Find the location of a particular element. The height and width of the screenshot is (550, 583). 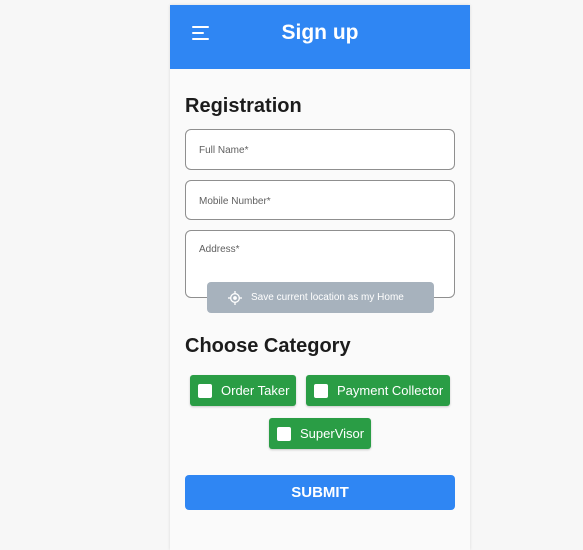

choose-category-heading: Choose Category is located at coordinates (268, 346).